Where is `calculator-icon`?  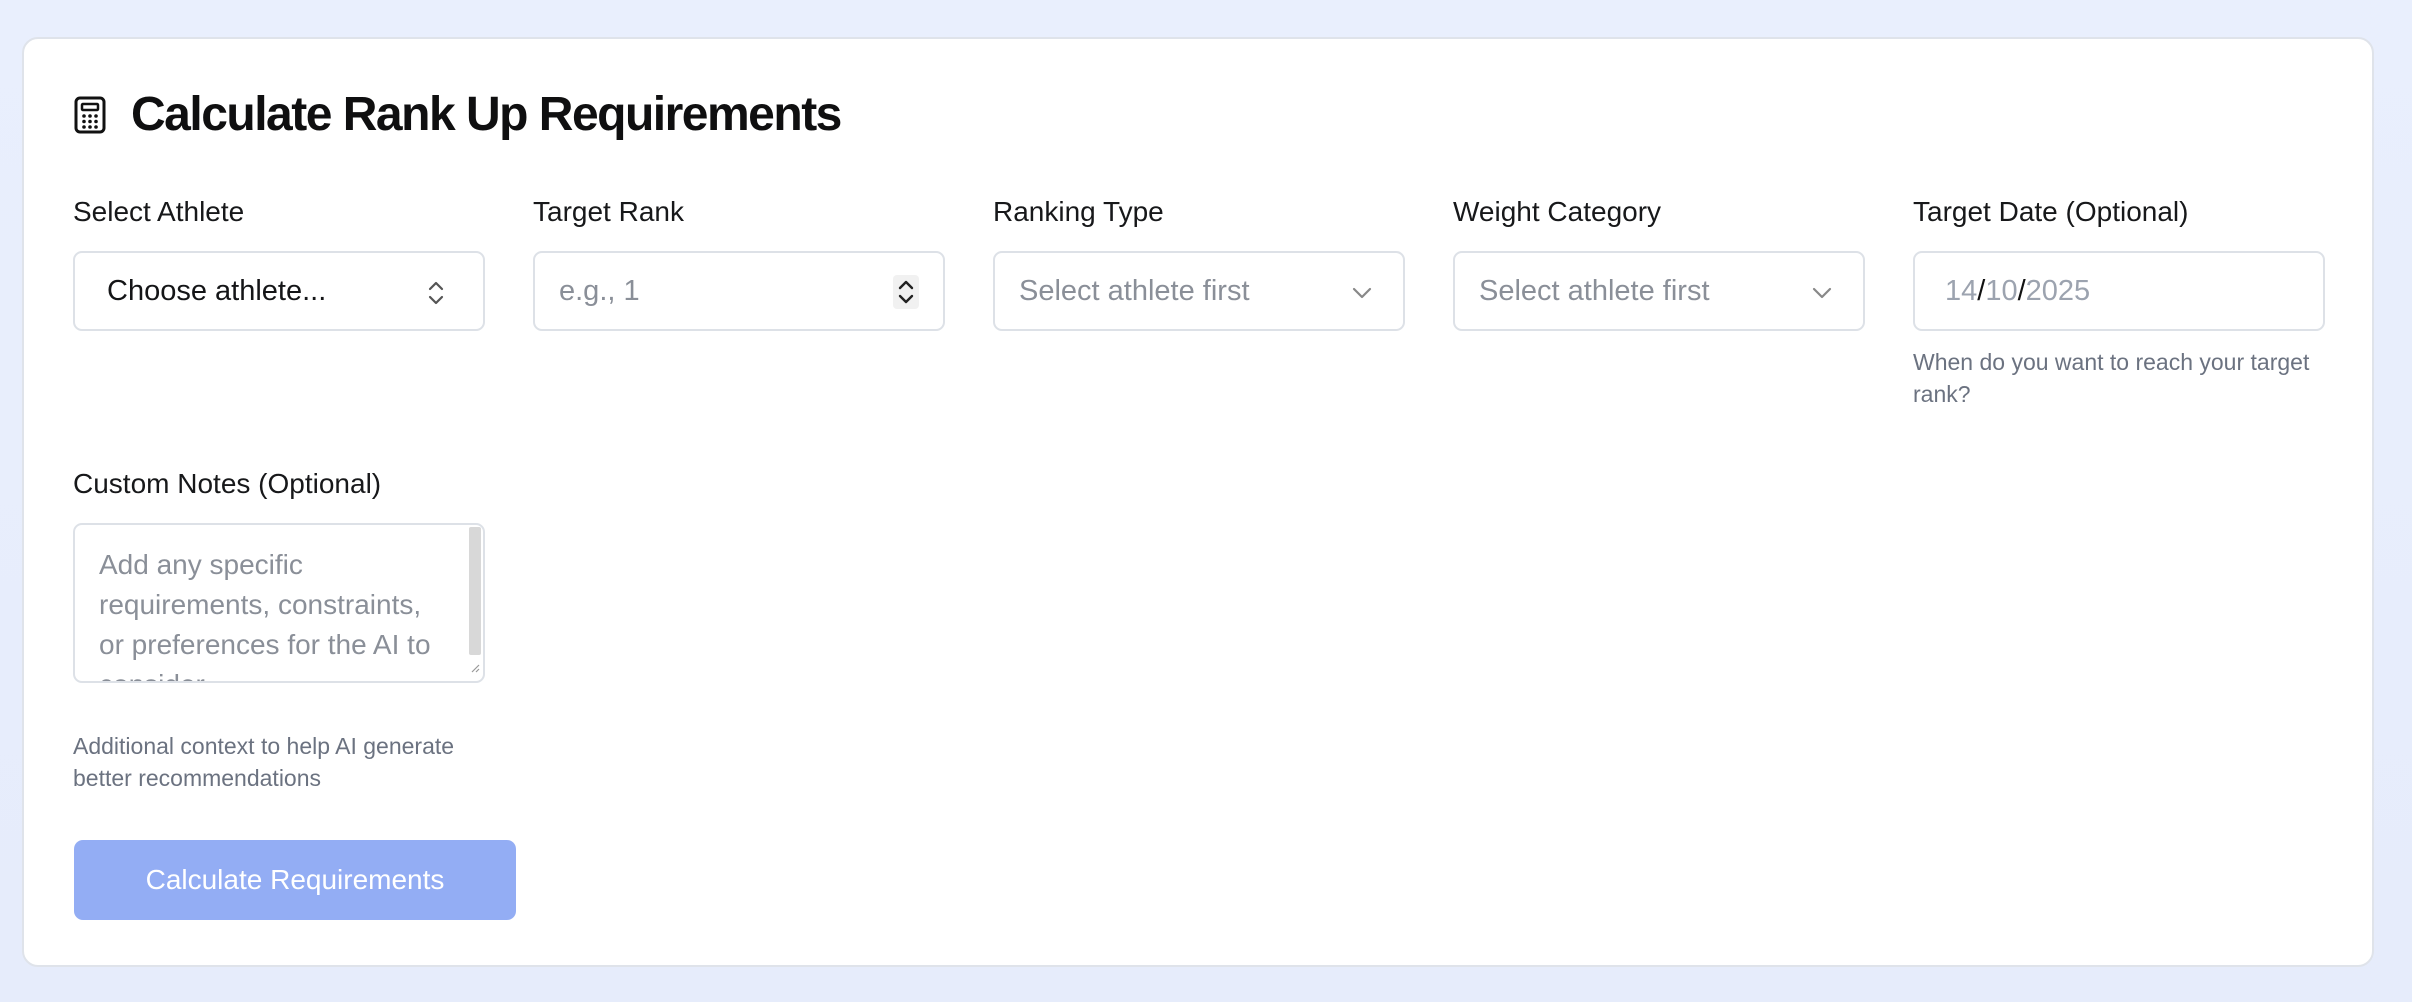 calculator-icon is located at coordinates (91, 115).